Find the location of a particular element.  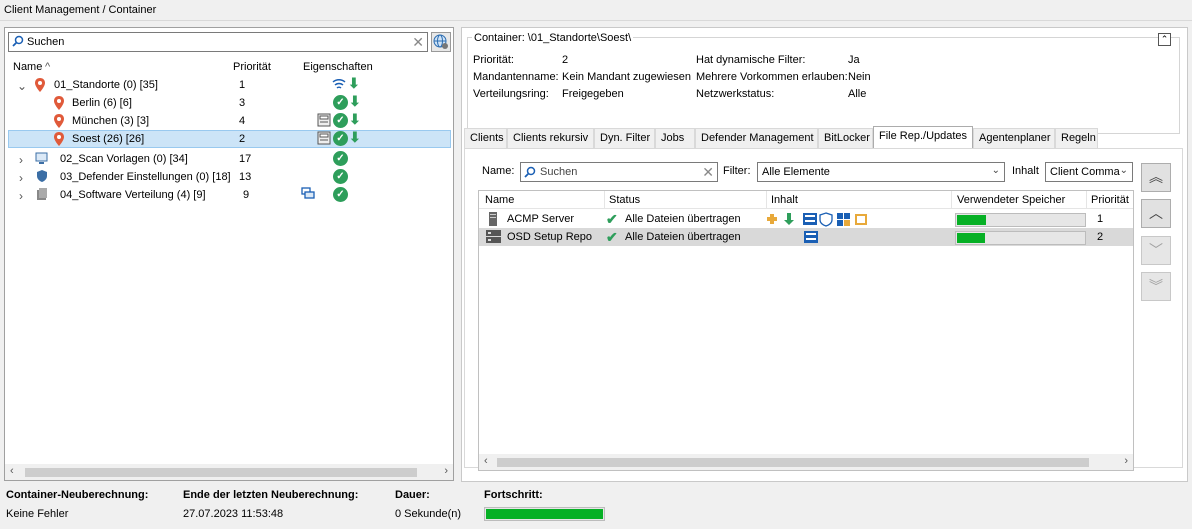

tree-row-soest: Soest (26) [26] 2 ✓ ⬇ is located at coordinates (229, 139).